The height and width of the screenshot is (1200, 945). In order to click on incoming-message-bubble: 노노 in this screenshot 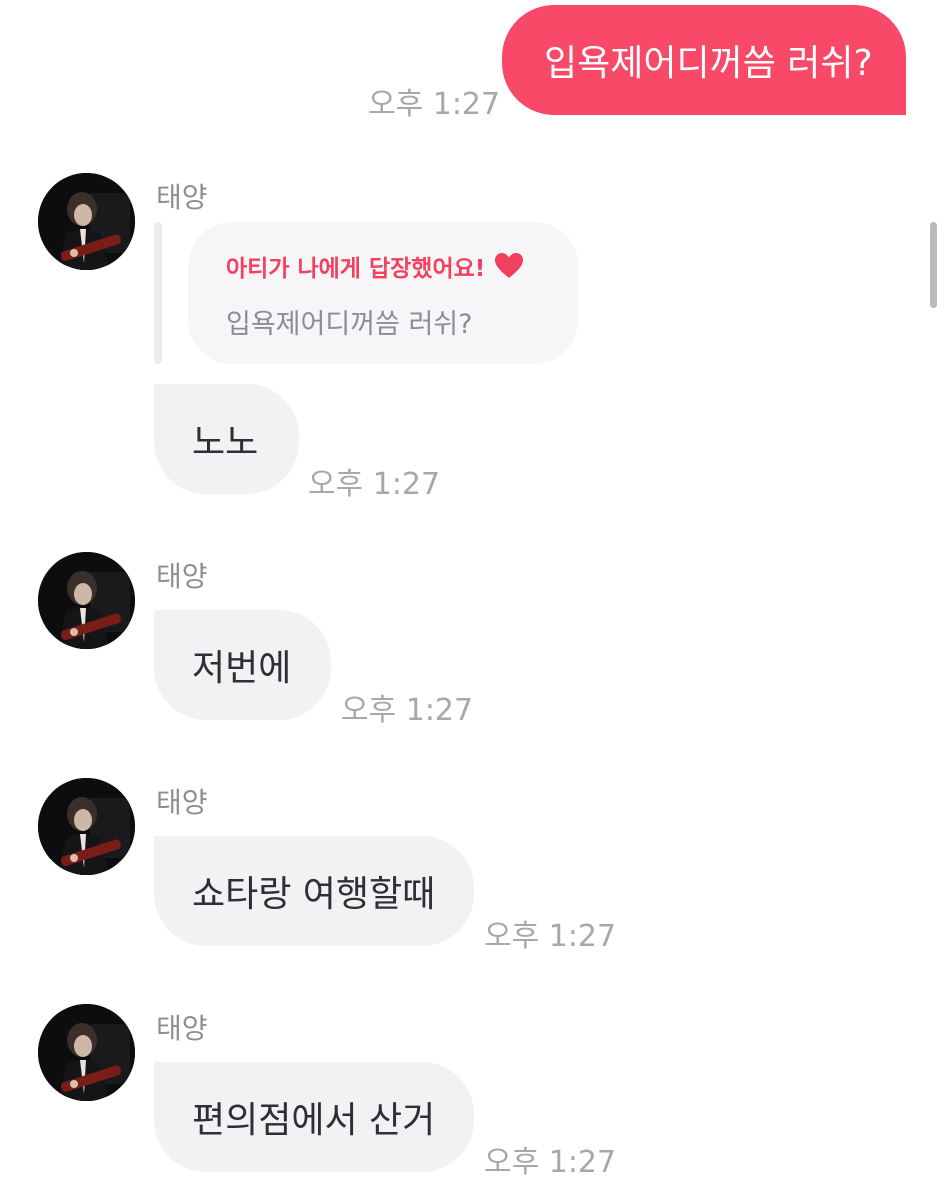, I will do `click(226, 439)`.